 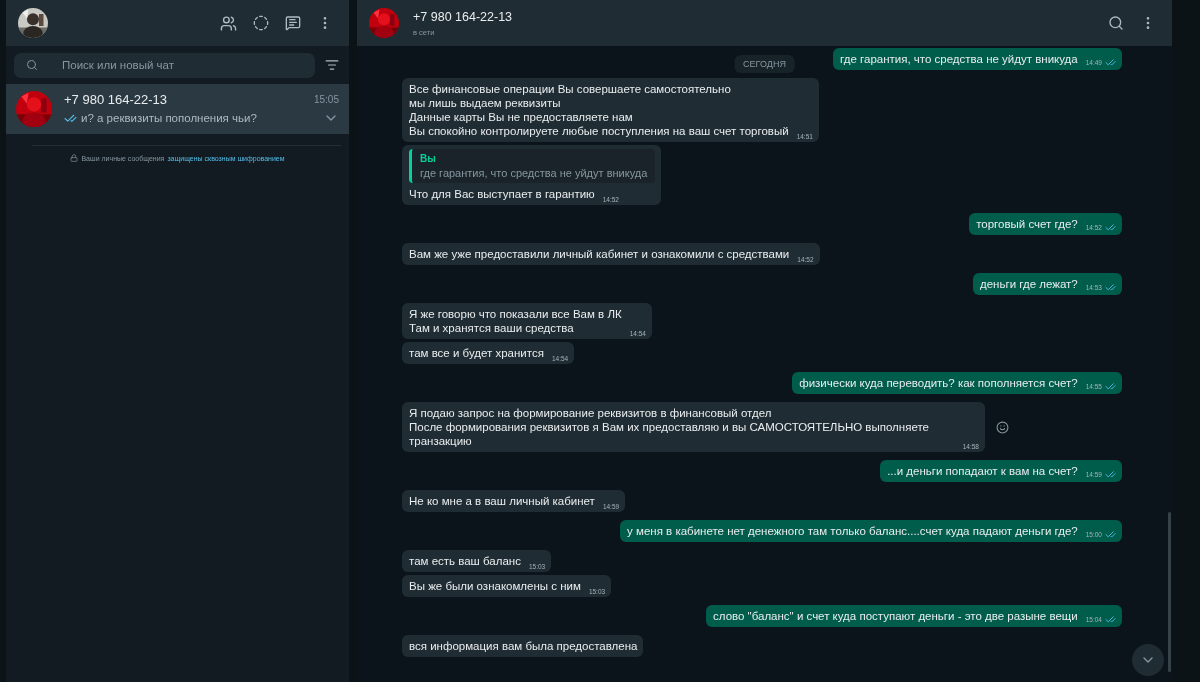 I want to click on scroll-down-button, so click(x=1148, y=660).